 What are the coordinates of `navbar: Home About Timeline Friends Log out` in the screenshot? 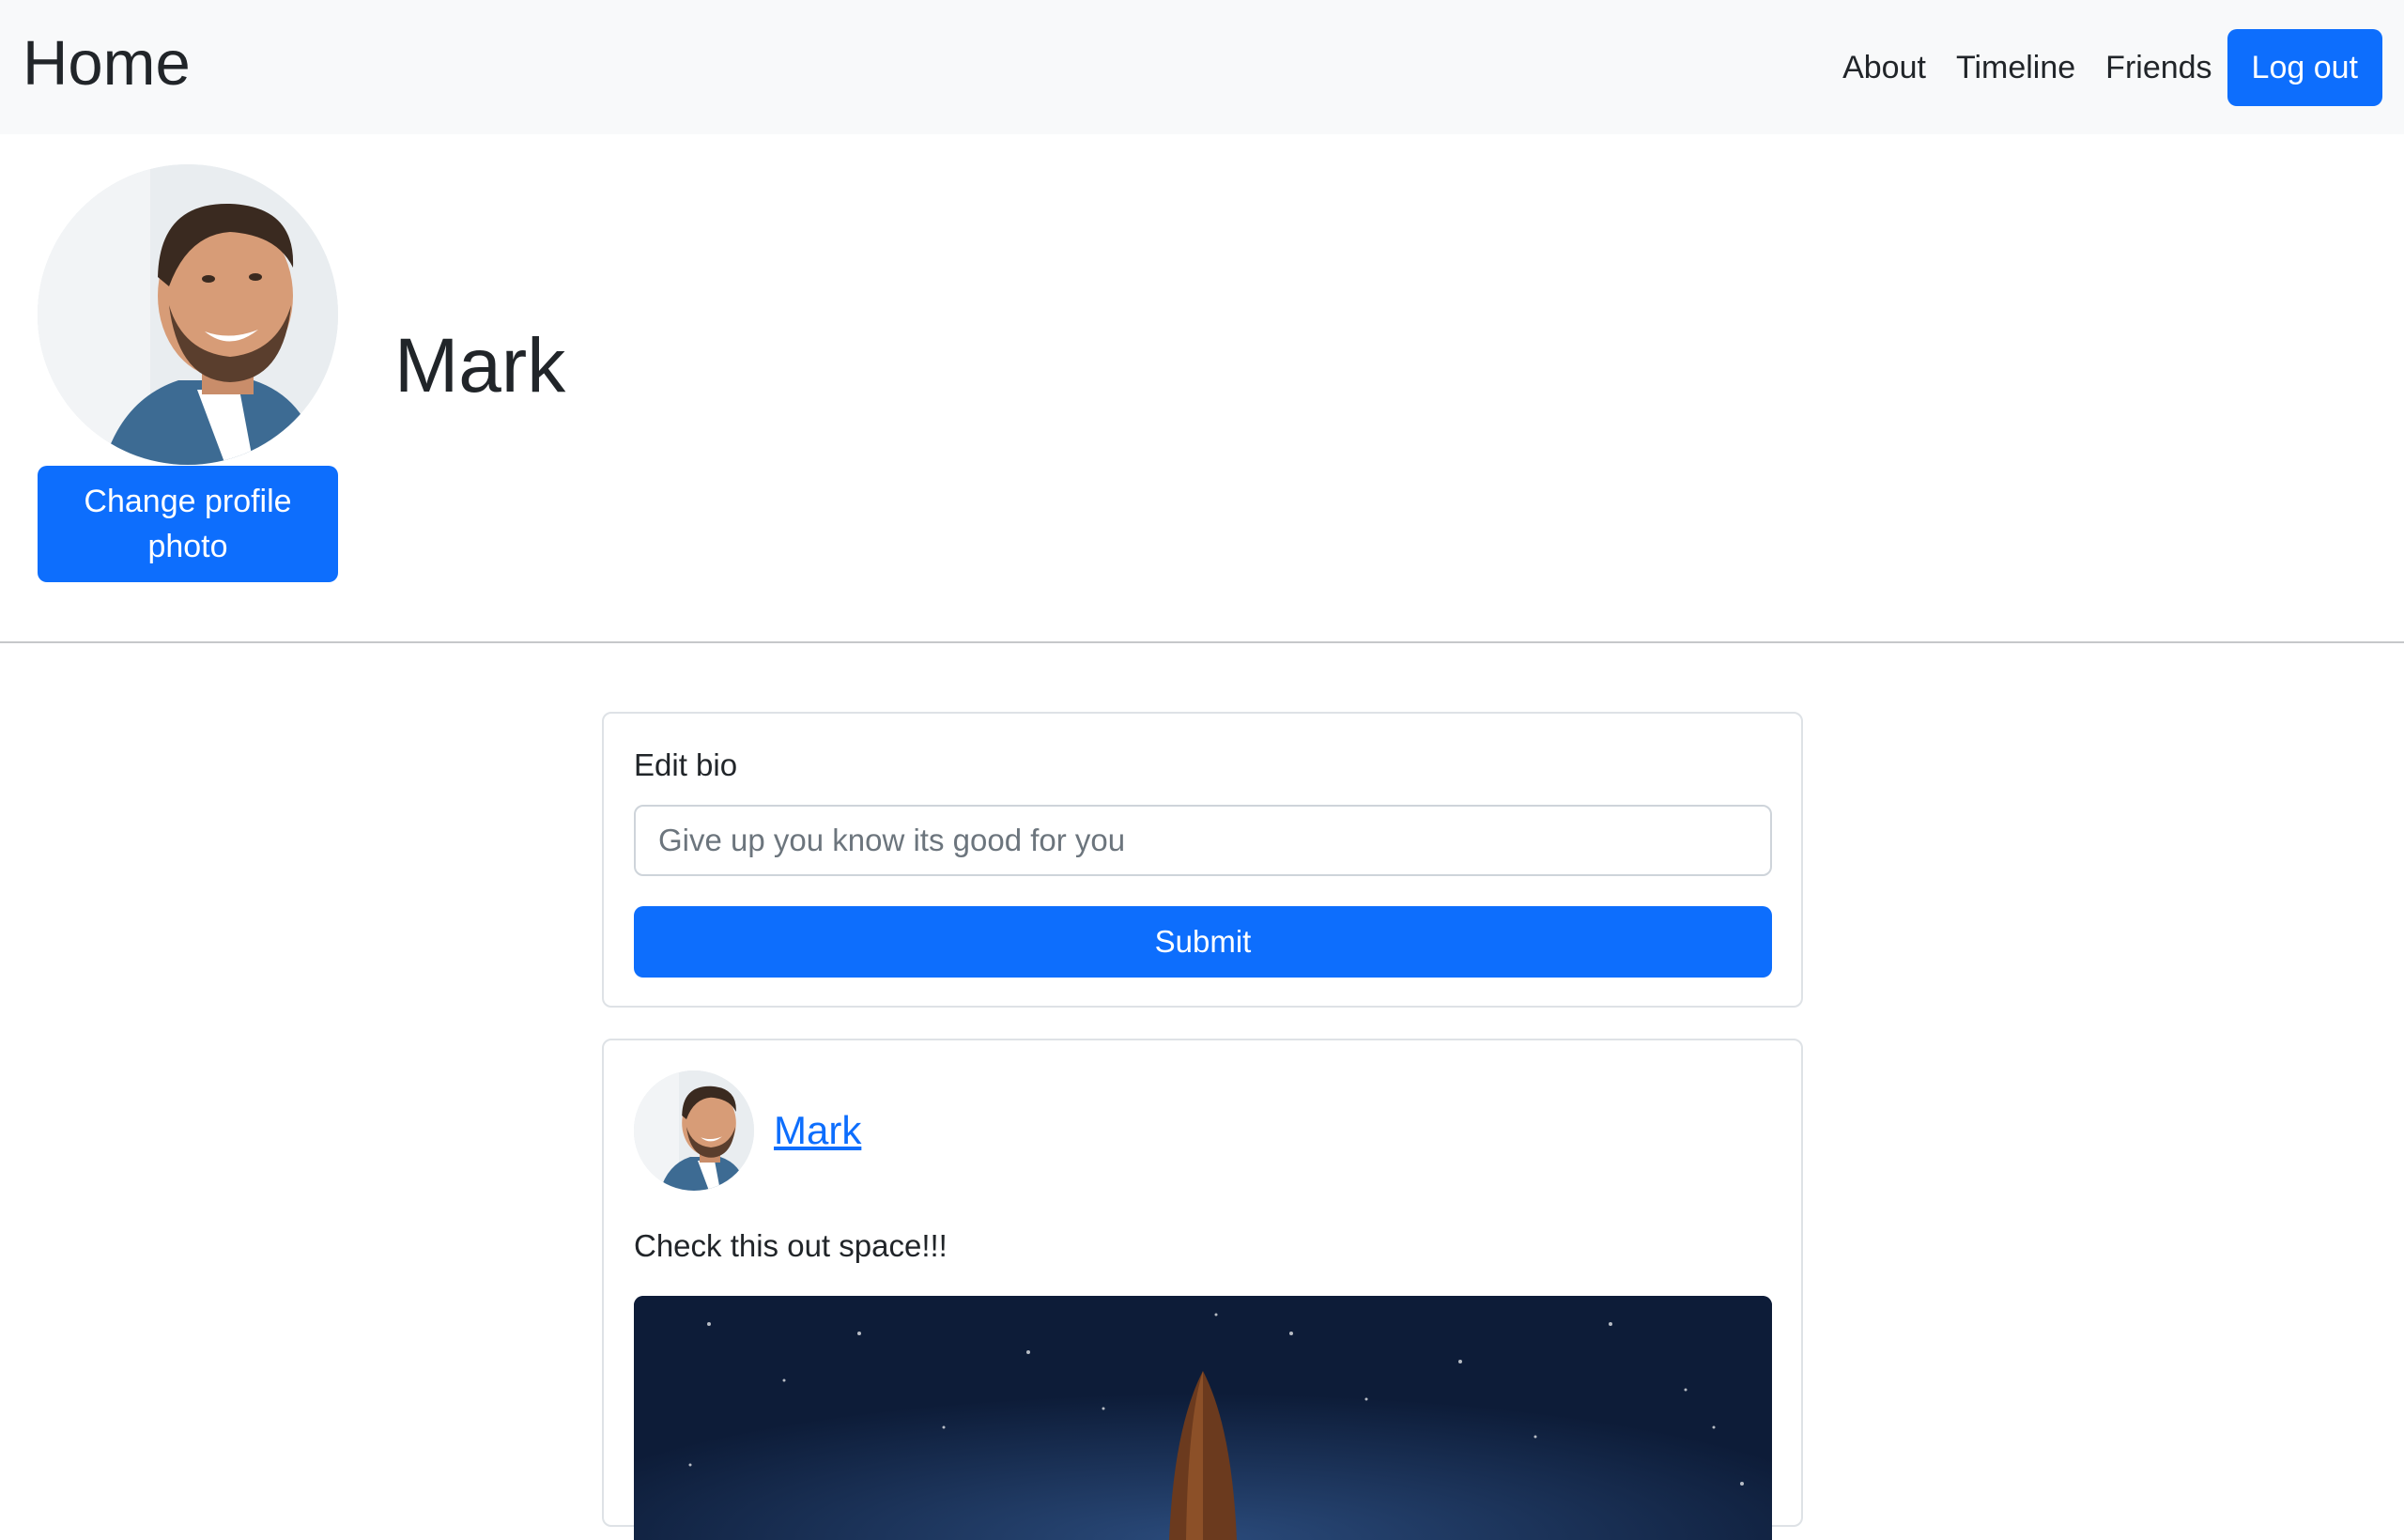 It's located at (1202, 67).